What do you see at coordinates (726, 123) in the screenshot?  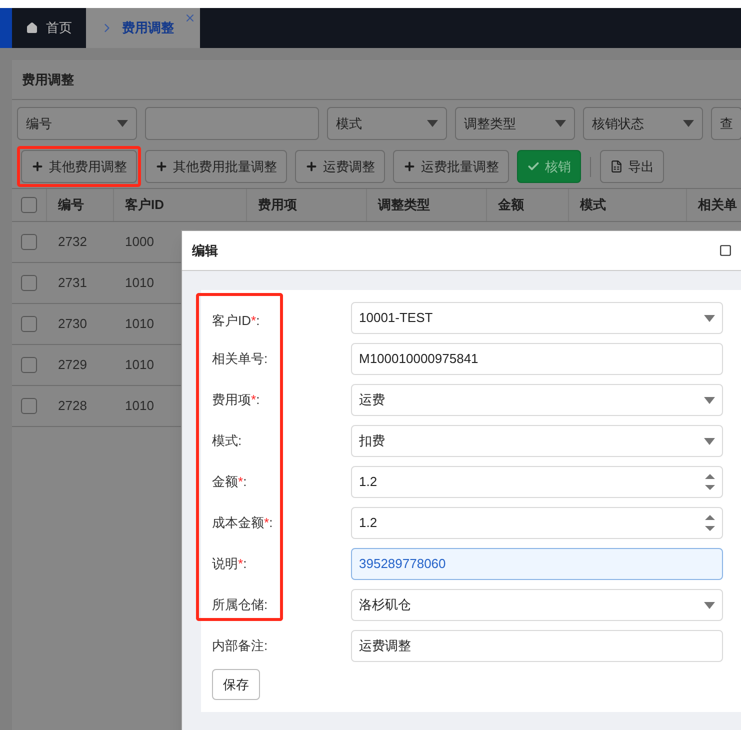 I see `search-button: 查` at bounding box center [726, 123].